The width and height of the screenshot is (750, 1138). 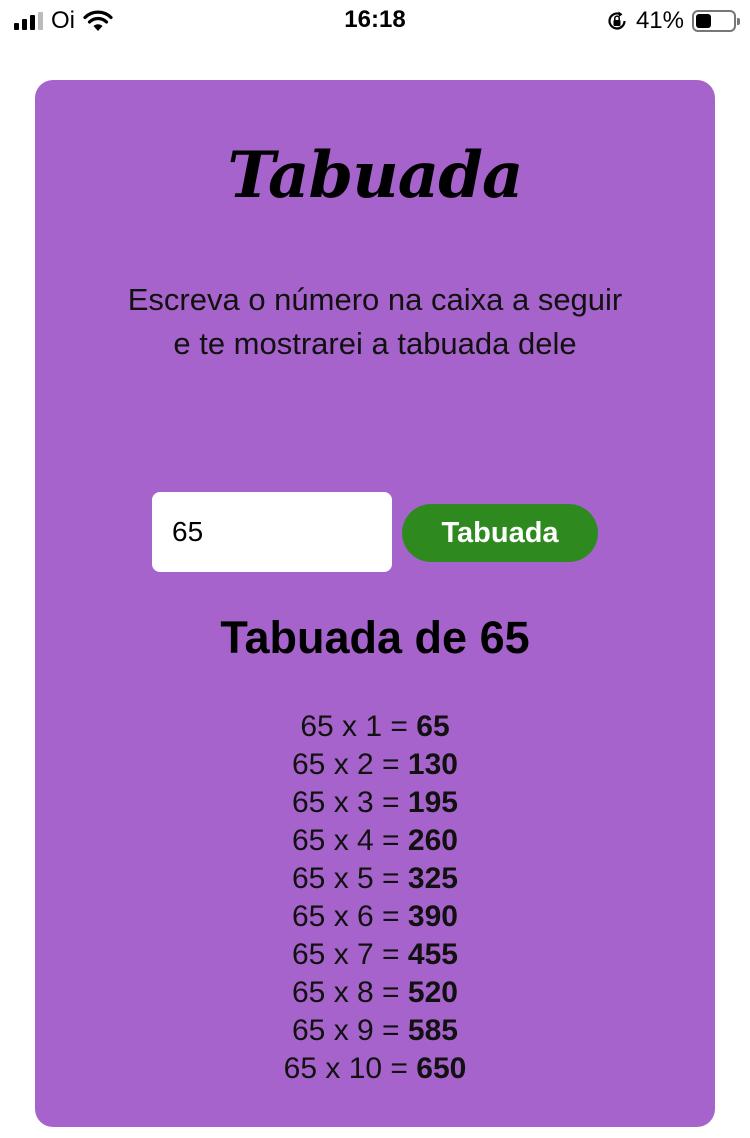 I want to click on page-title: Tabuada, so click(x=375, y=175).